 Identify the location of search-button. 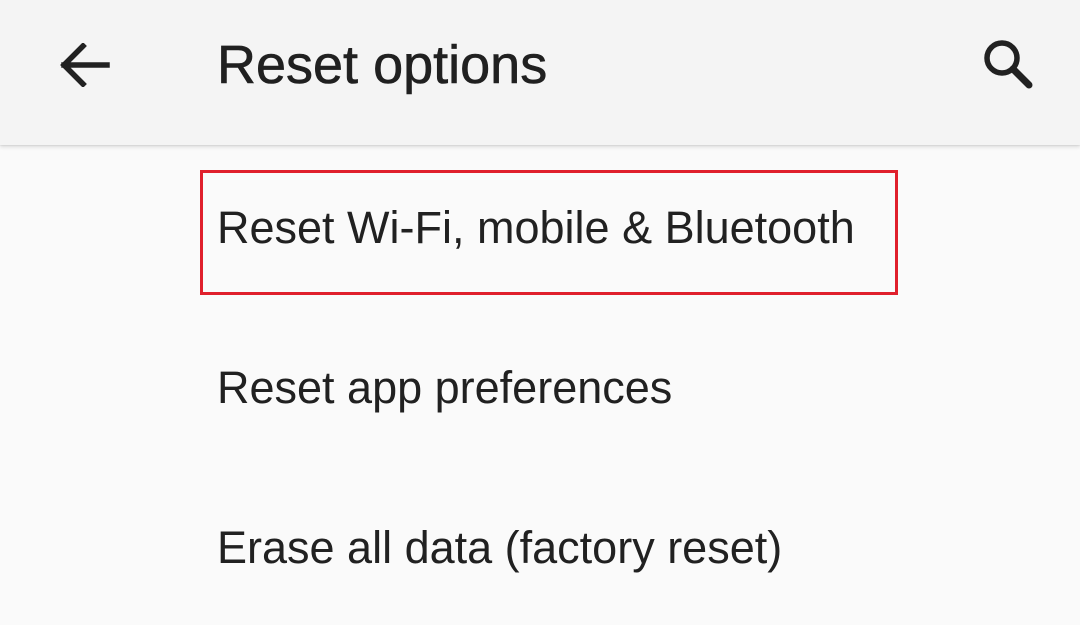
(1007, 65).